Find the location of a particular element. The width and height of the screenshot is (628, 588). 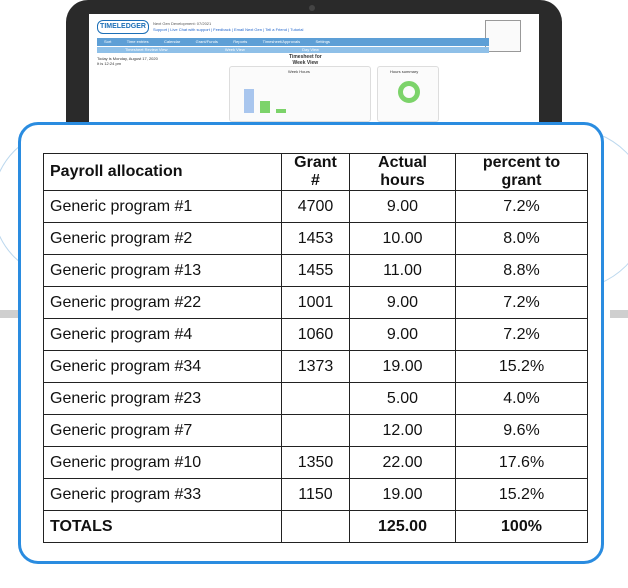

tutorial-link: Tutorial is located at coordinates (296, 29).